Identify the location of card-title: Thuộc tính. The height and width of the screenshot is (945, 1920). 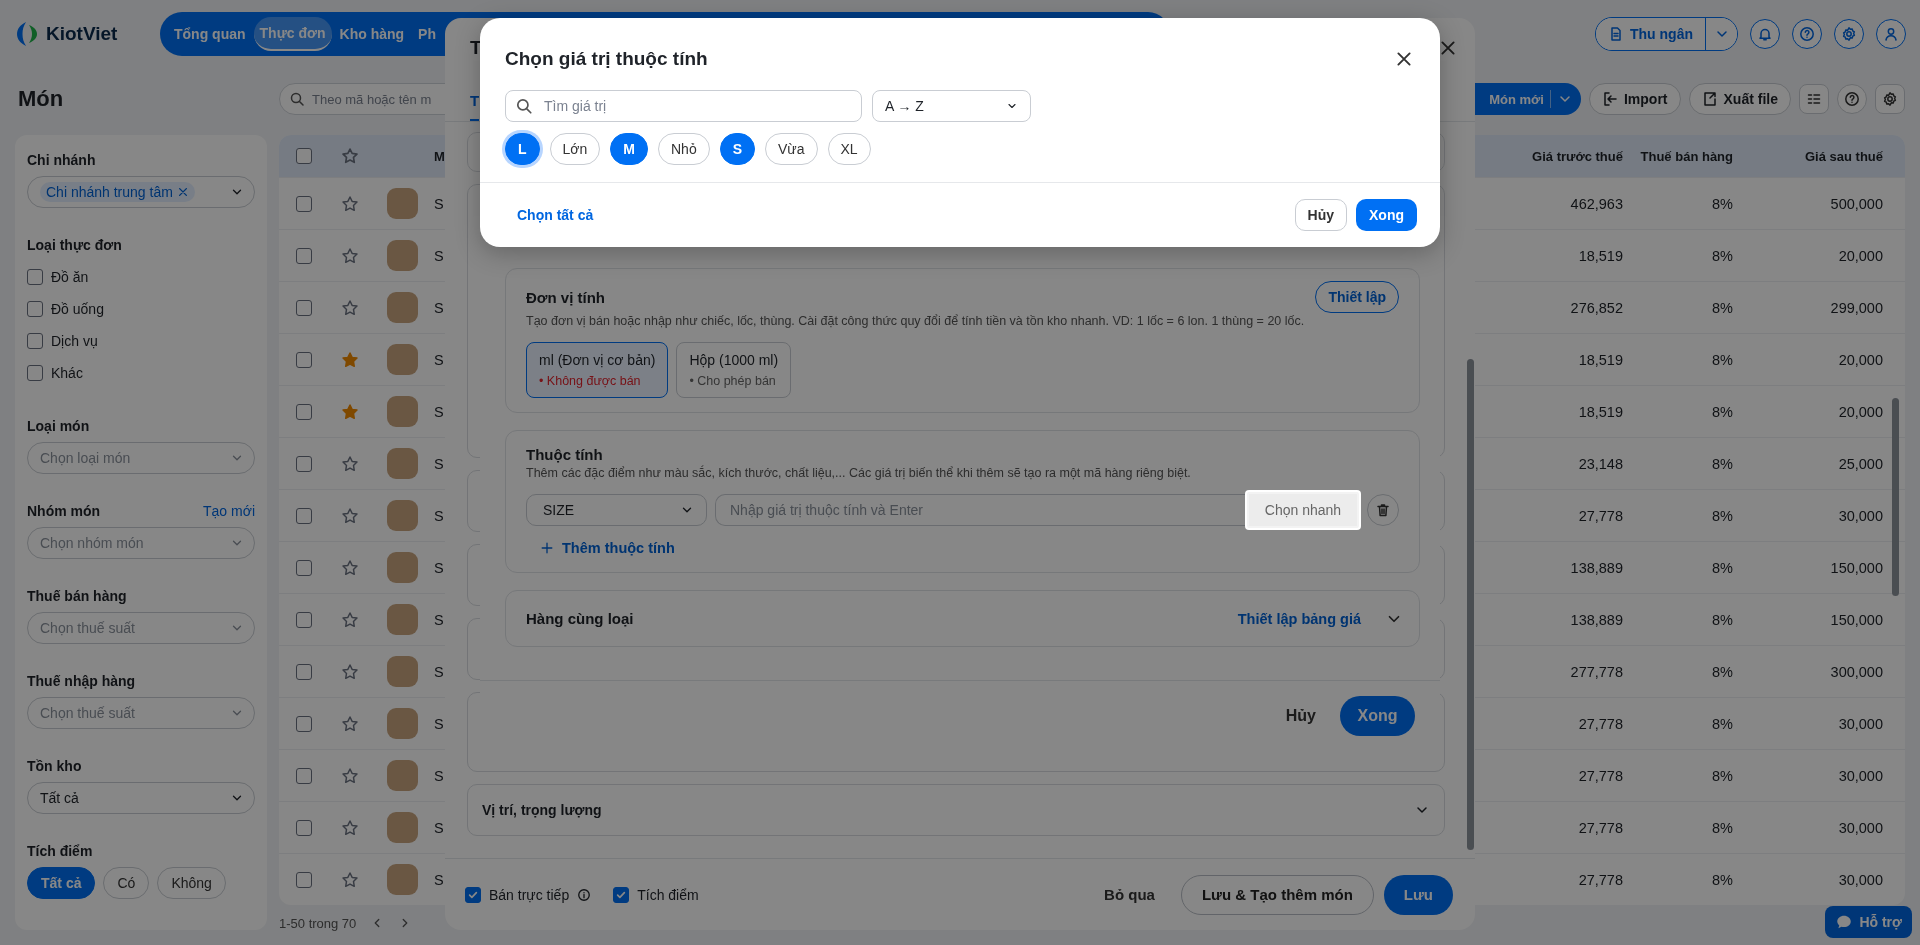
(564, 454).